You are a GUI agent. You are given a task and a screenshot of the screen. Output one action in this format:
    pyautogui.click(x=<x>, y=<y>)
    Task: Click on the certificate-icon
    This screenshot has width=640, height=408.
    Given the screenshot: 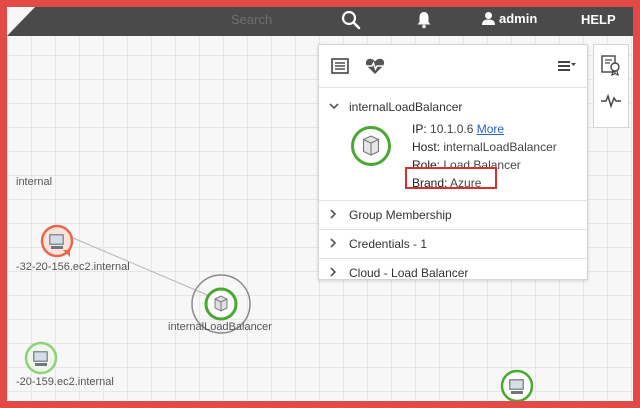 What is the action you would take?
    pyautogui.click(x=611, y=65)
    